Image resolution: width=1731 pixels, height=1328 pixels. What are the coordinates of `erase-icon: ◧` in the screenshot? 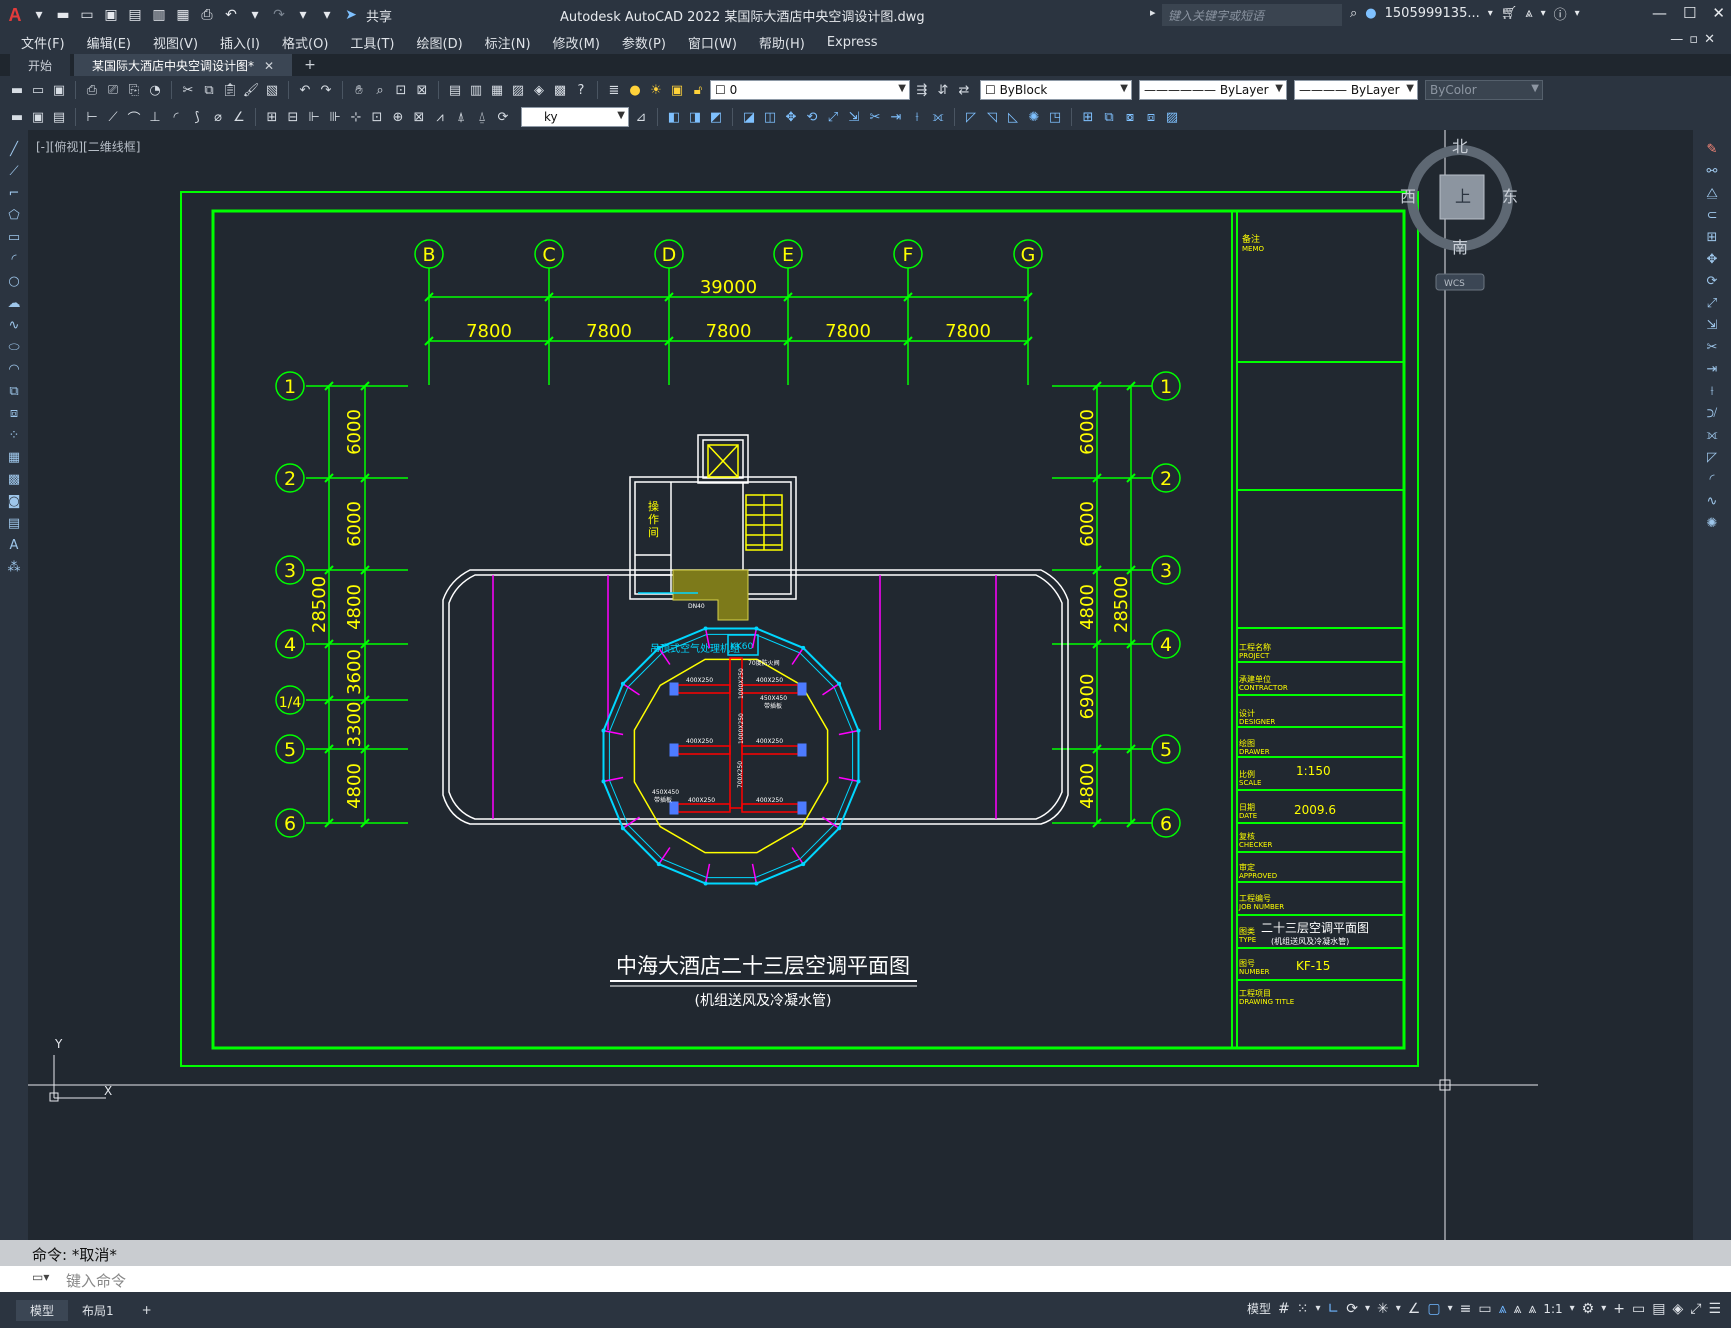 It's located at (674, 117).